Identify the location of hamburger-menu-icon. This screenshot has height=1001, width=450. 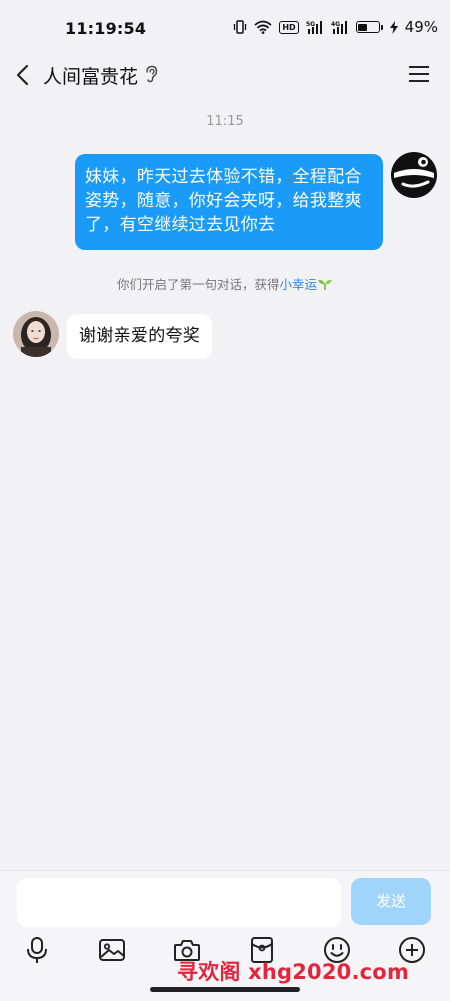
(419, 74).